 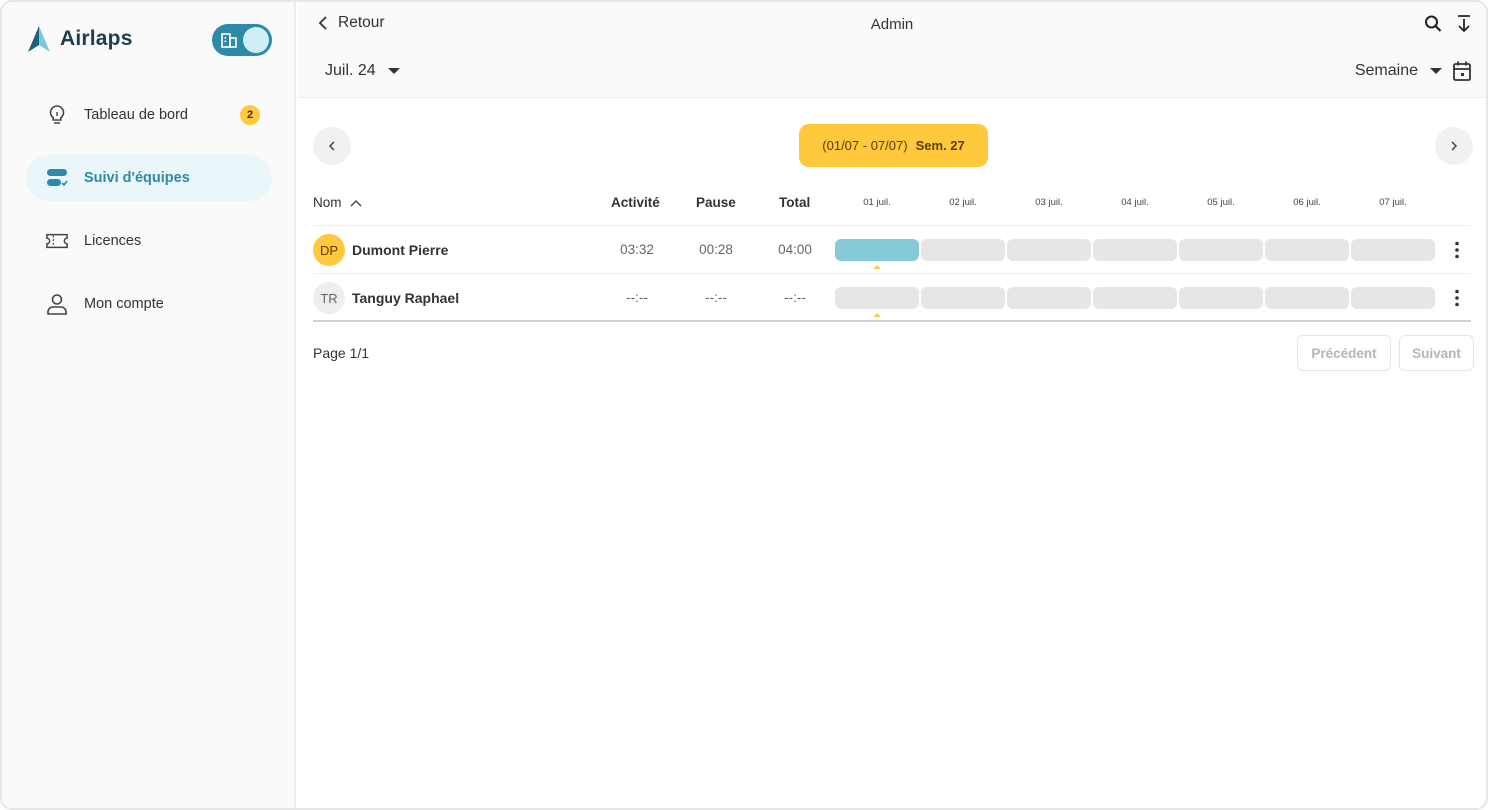 I want to click on chevron-left-icon, so click(x=331, y=146).